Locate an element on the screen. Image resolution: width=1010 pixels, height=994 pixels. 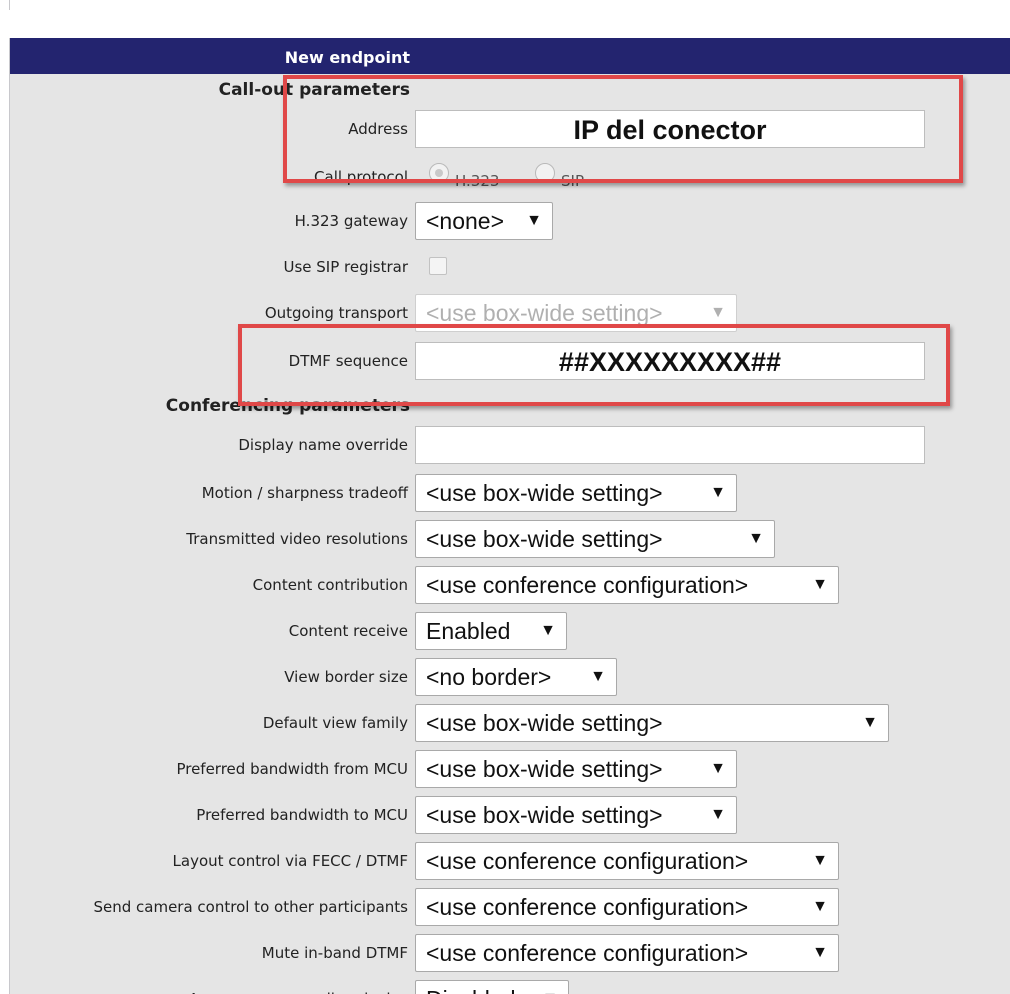
row-h323-gateway: H.323 gateway <none> ▼ is located at coordinates (510, 221).